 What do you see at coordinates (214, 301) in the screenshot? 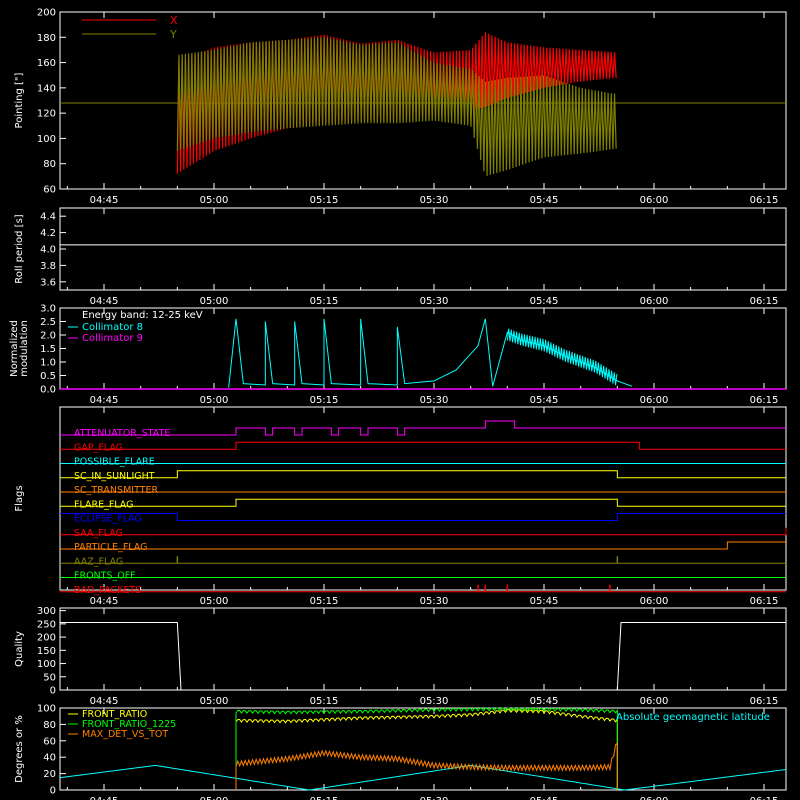
I see `roll-xtick-label: 05:00` at bounding box center [214, 301].